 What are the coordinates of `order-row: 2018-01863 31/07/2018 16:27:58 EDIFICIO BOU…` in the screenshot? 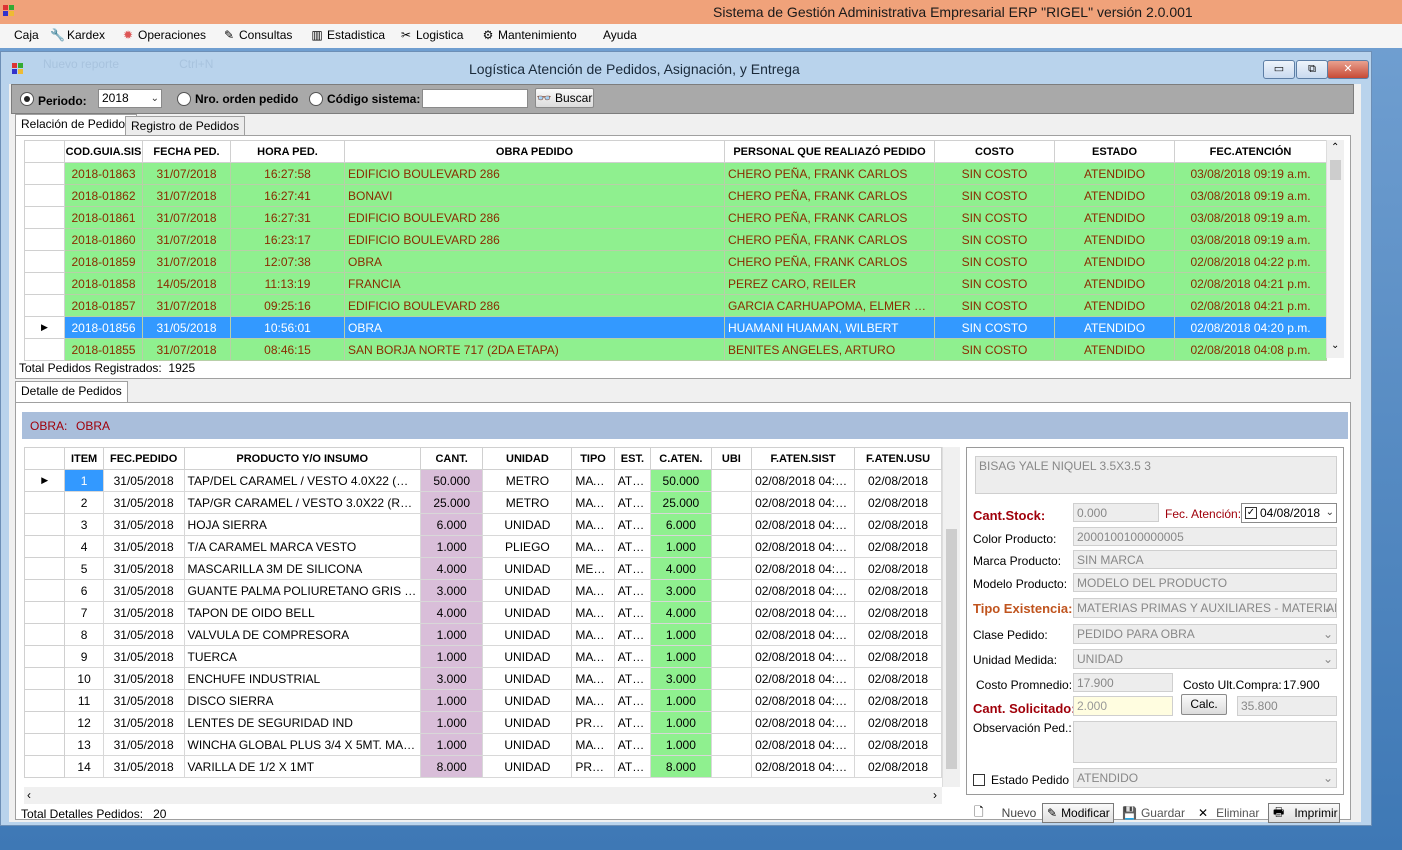 It's located at (675, 173).